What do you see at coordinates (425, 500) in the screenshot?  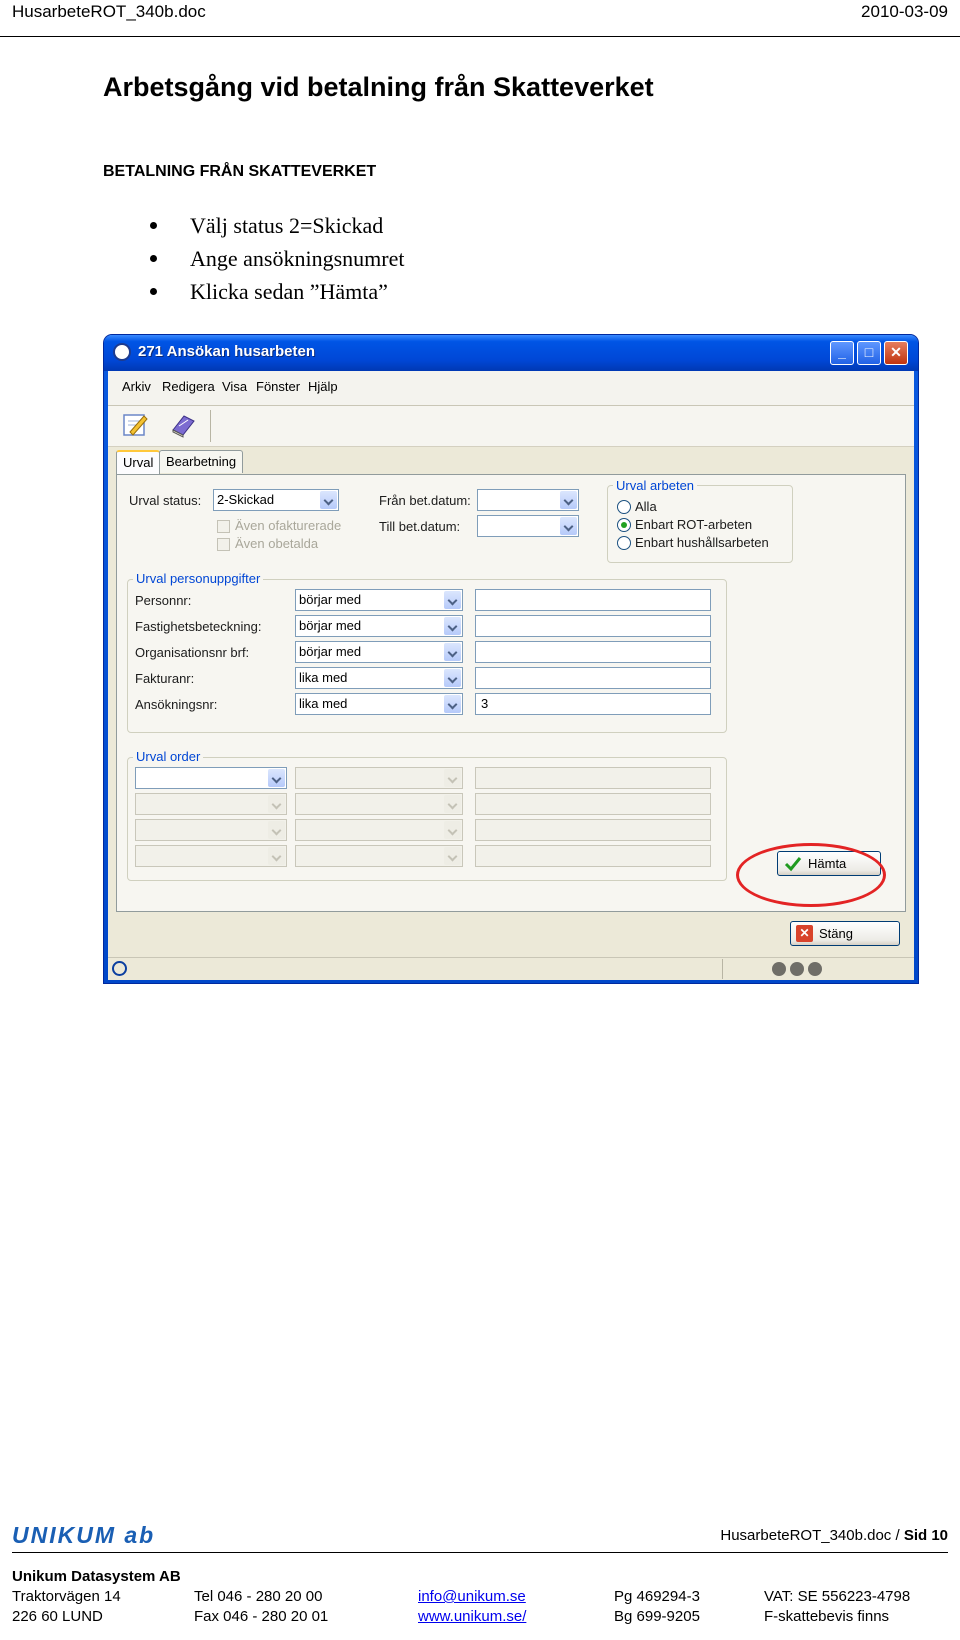 I see `fran-bet-datum-label: Från bet.datum:` at bounding box center [425, 500].